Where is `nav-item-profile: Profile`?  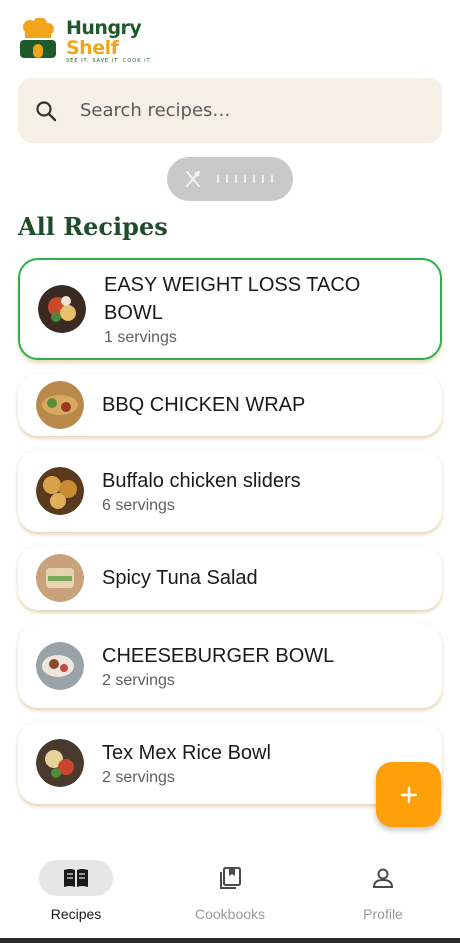 nav-item-profile: Profile is located at coordinates (383, 891).